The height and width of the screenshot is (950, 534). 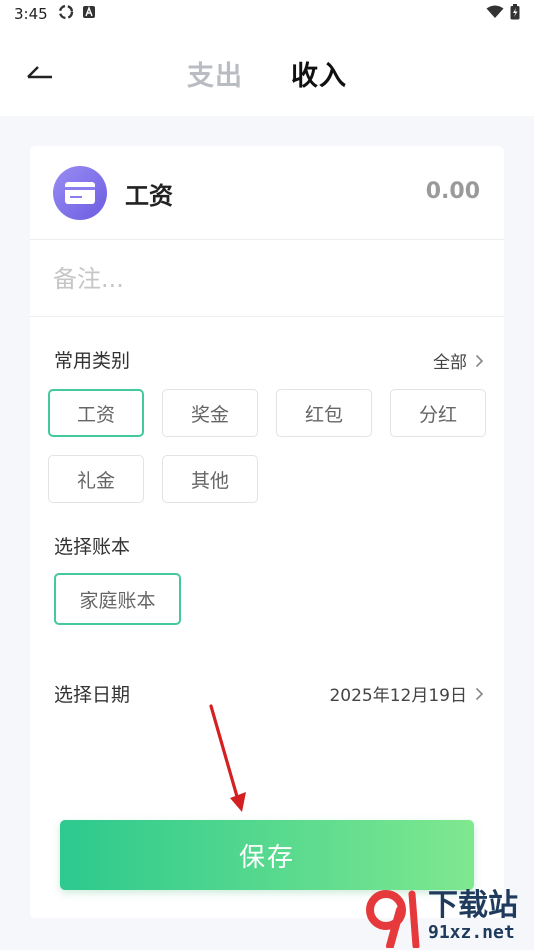 I want to click on type-tabs: 支出 收入, so click(x=267, y=73).